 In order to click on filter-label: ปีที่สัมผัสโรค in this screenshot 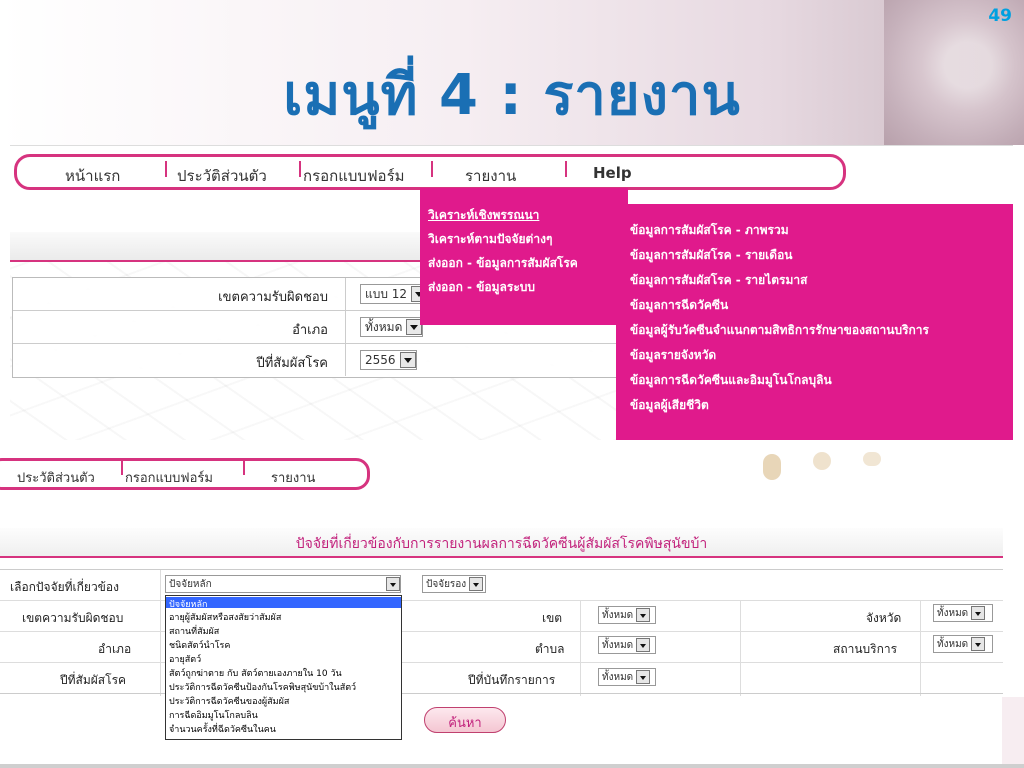, I will do `click(292, 363)`.